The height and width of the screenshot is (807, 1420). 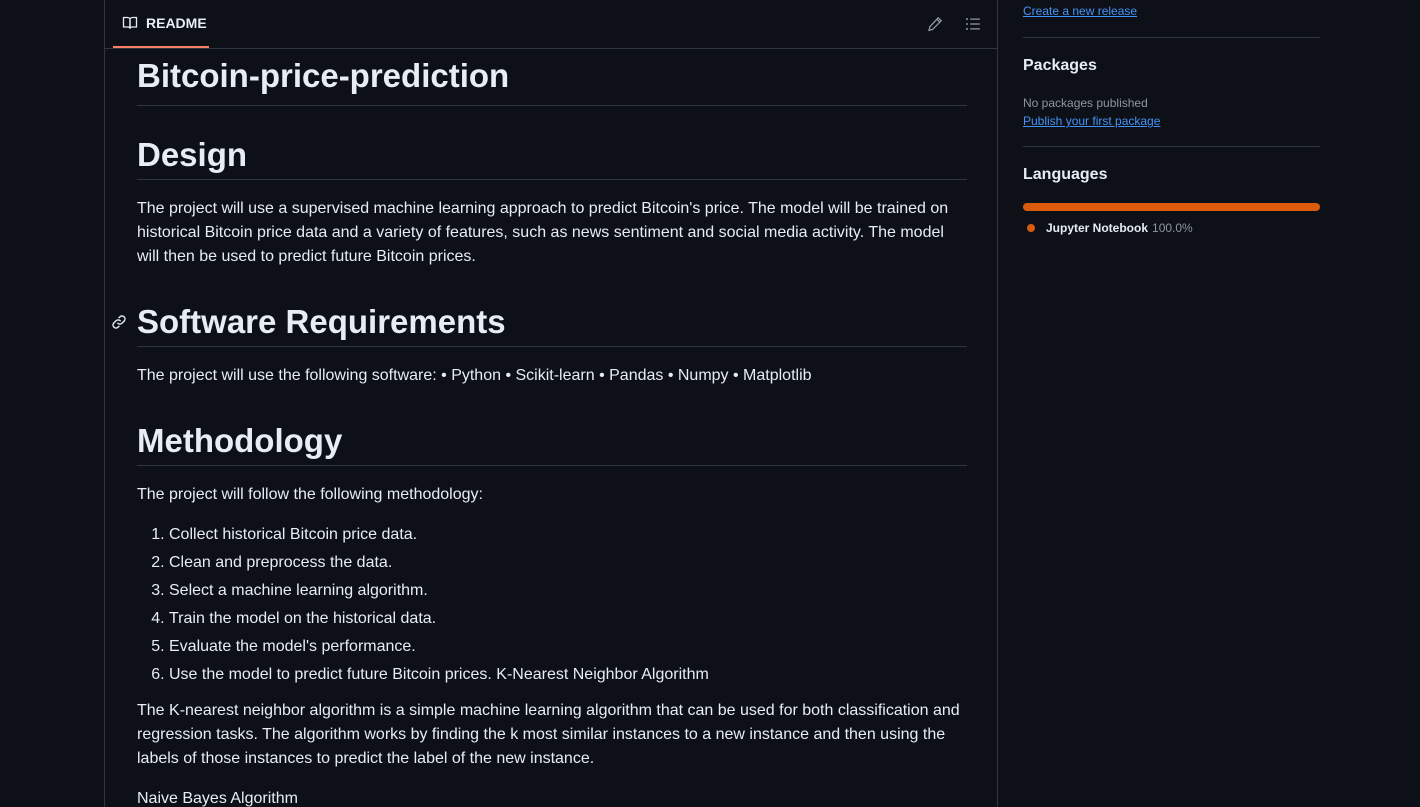 What do you see at coordinates (217, 798) in the screenshot?
I see `naive-bayes-paragraph: Naive Bayes Algorithm` at bounding box center [217, 798].